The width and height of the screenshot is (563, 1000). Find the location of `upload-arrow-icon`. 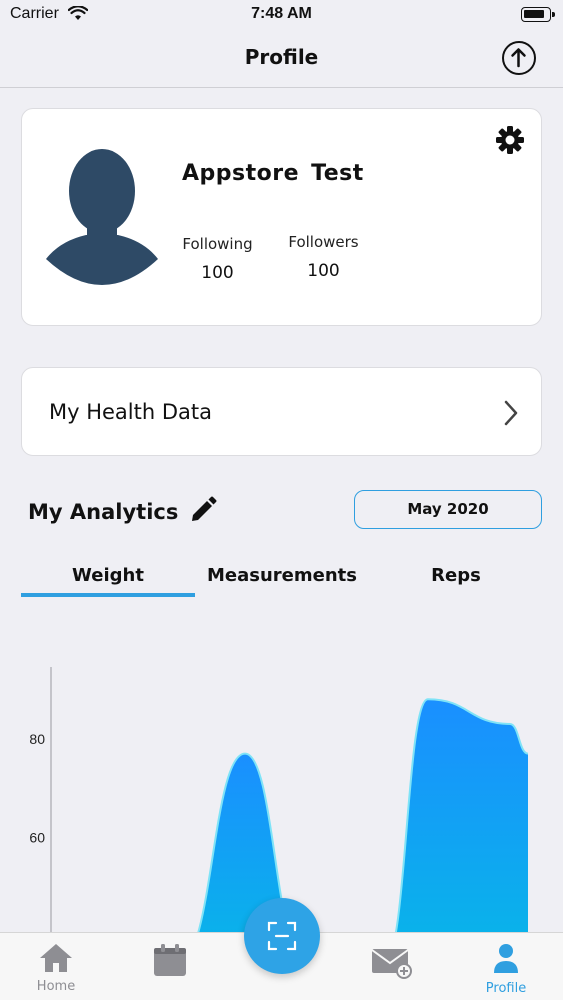

upload-arrow-icon is located at coordinates (518, 58).